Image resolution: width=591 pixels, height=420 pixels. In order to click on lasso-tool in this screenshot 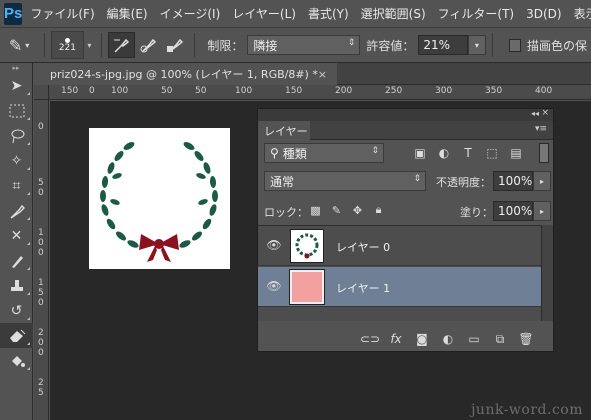, I will do `click(16, 135)`.